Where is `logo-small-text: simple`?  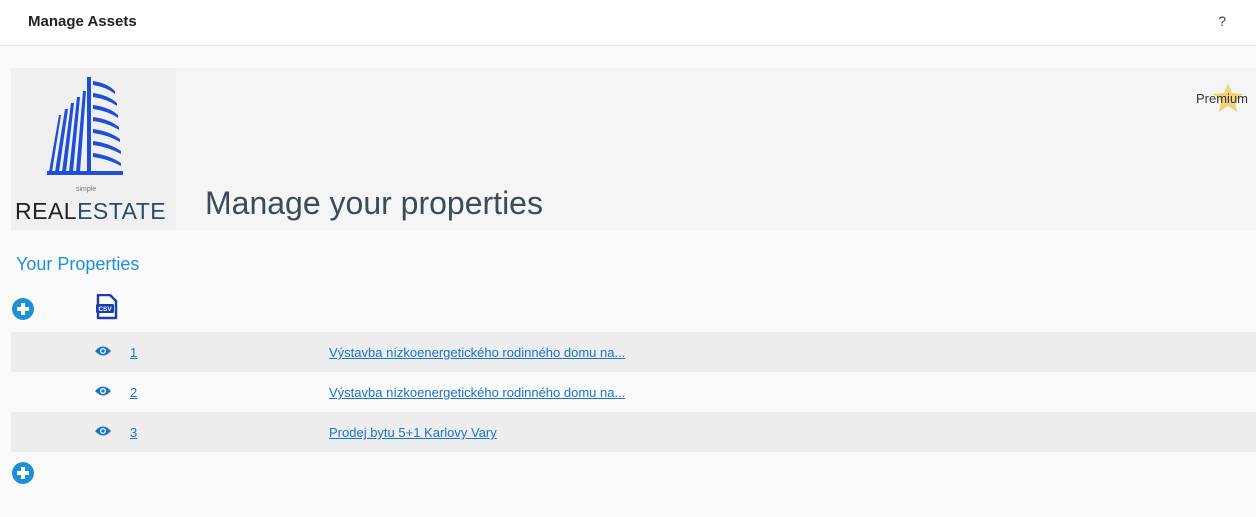 logo-small-text: simple is located at coordinates (86, 189).